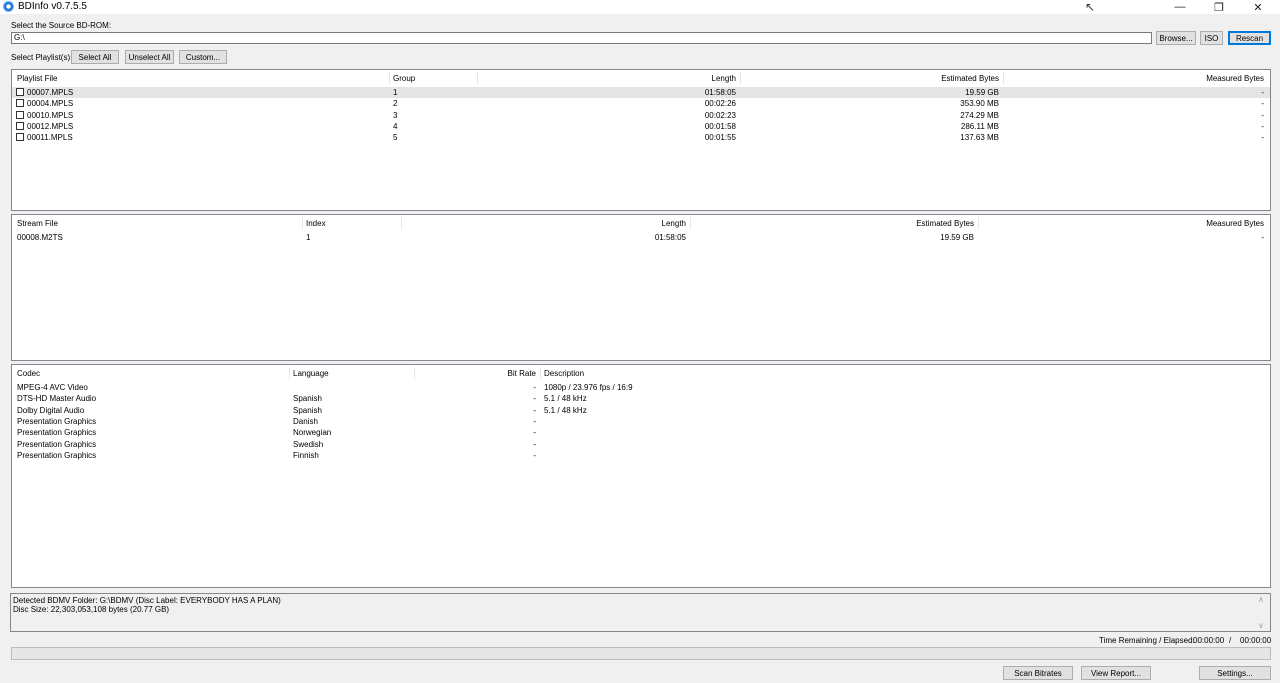 The width and height of the screenshot is (1280, 683). What do you see at coordinates (61, 25) in the screenshot?
I see `source-label: Select the Source BD-ROM:` at bounding box center [61, 25].